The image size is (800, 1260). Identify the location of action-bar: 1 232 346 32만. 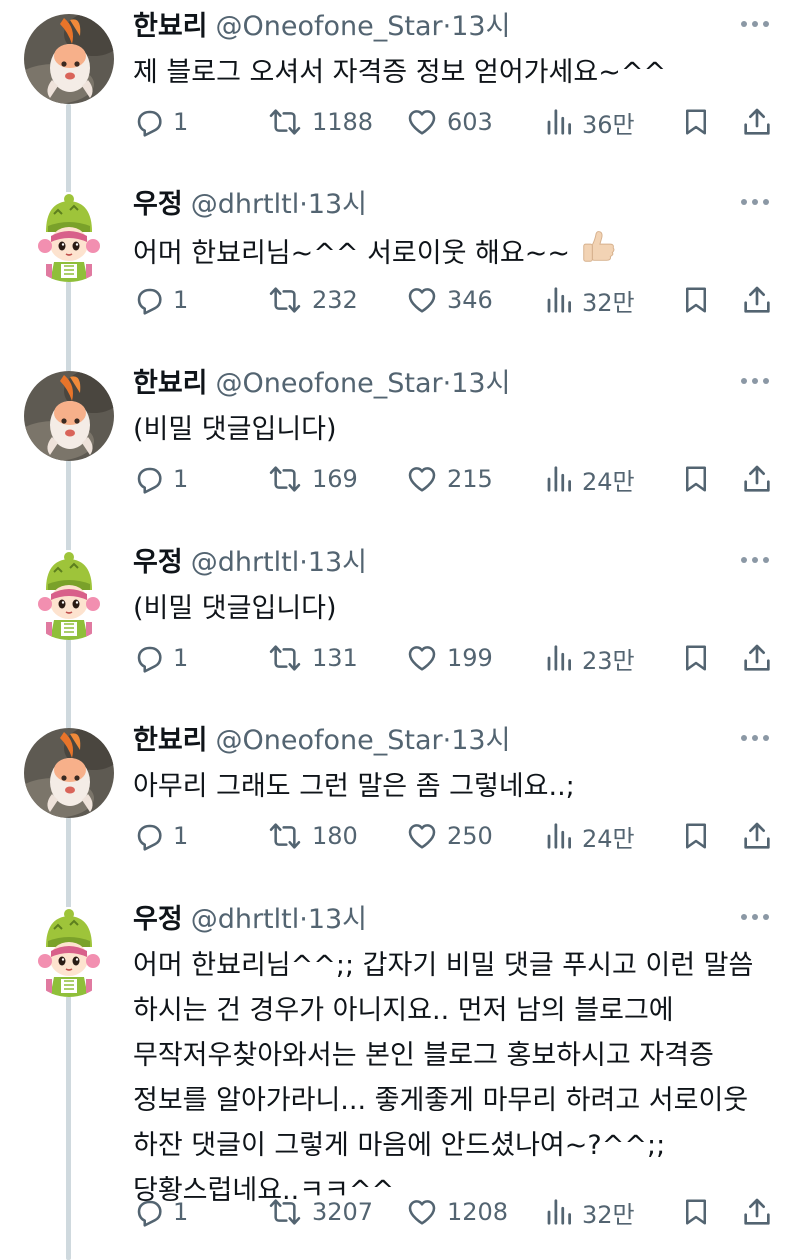
(455, 300).